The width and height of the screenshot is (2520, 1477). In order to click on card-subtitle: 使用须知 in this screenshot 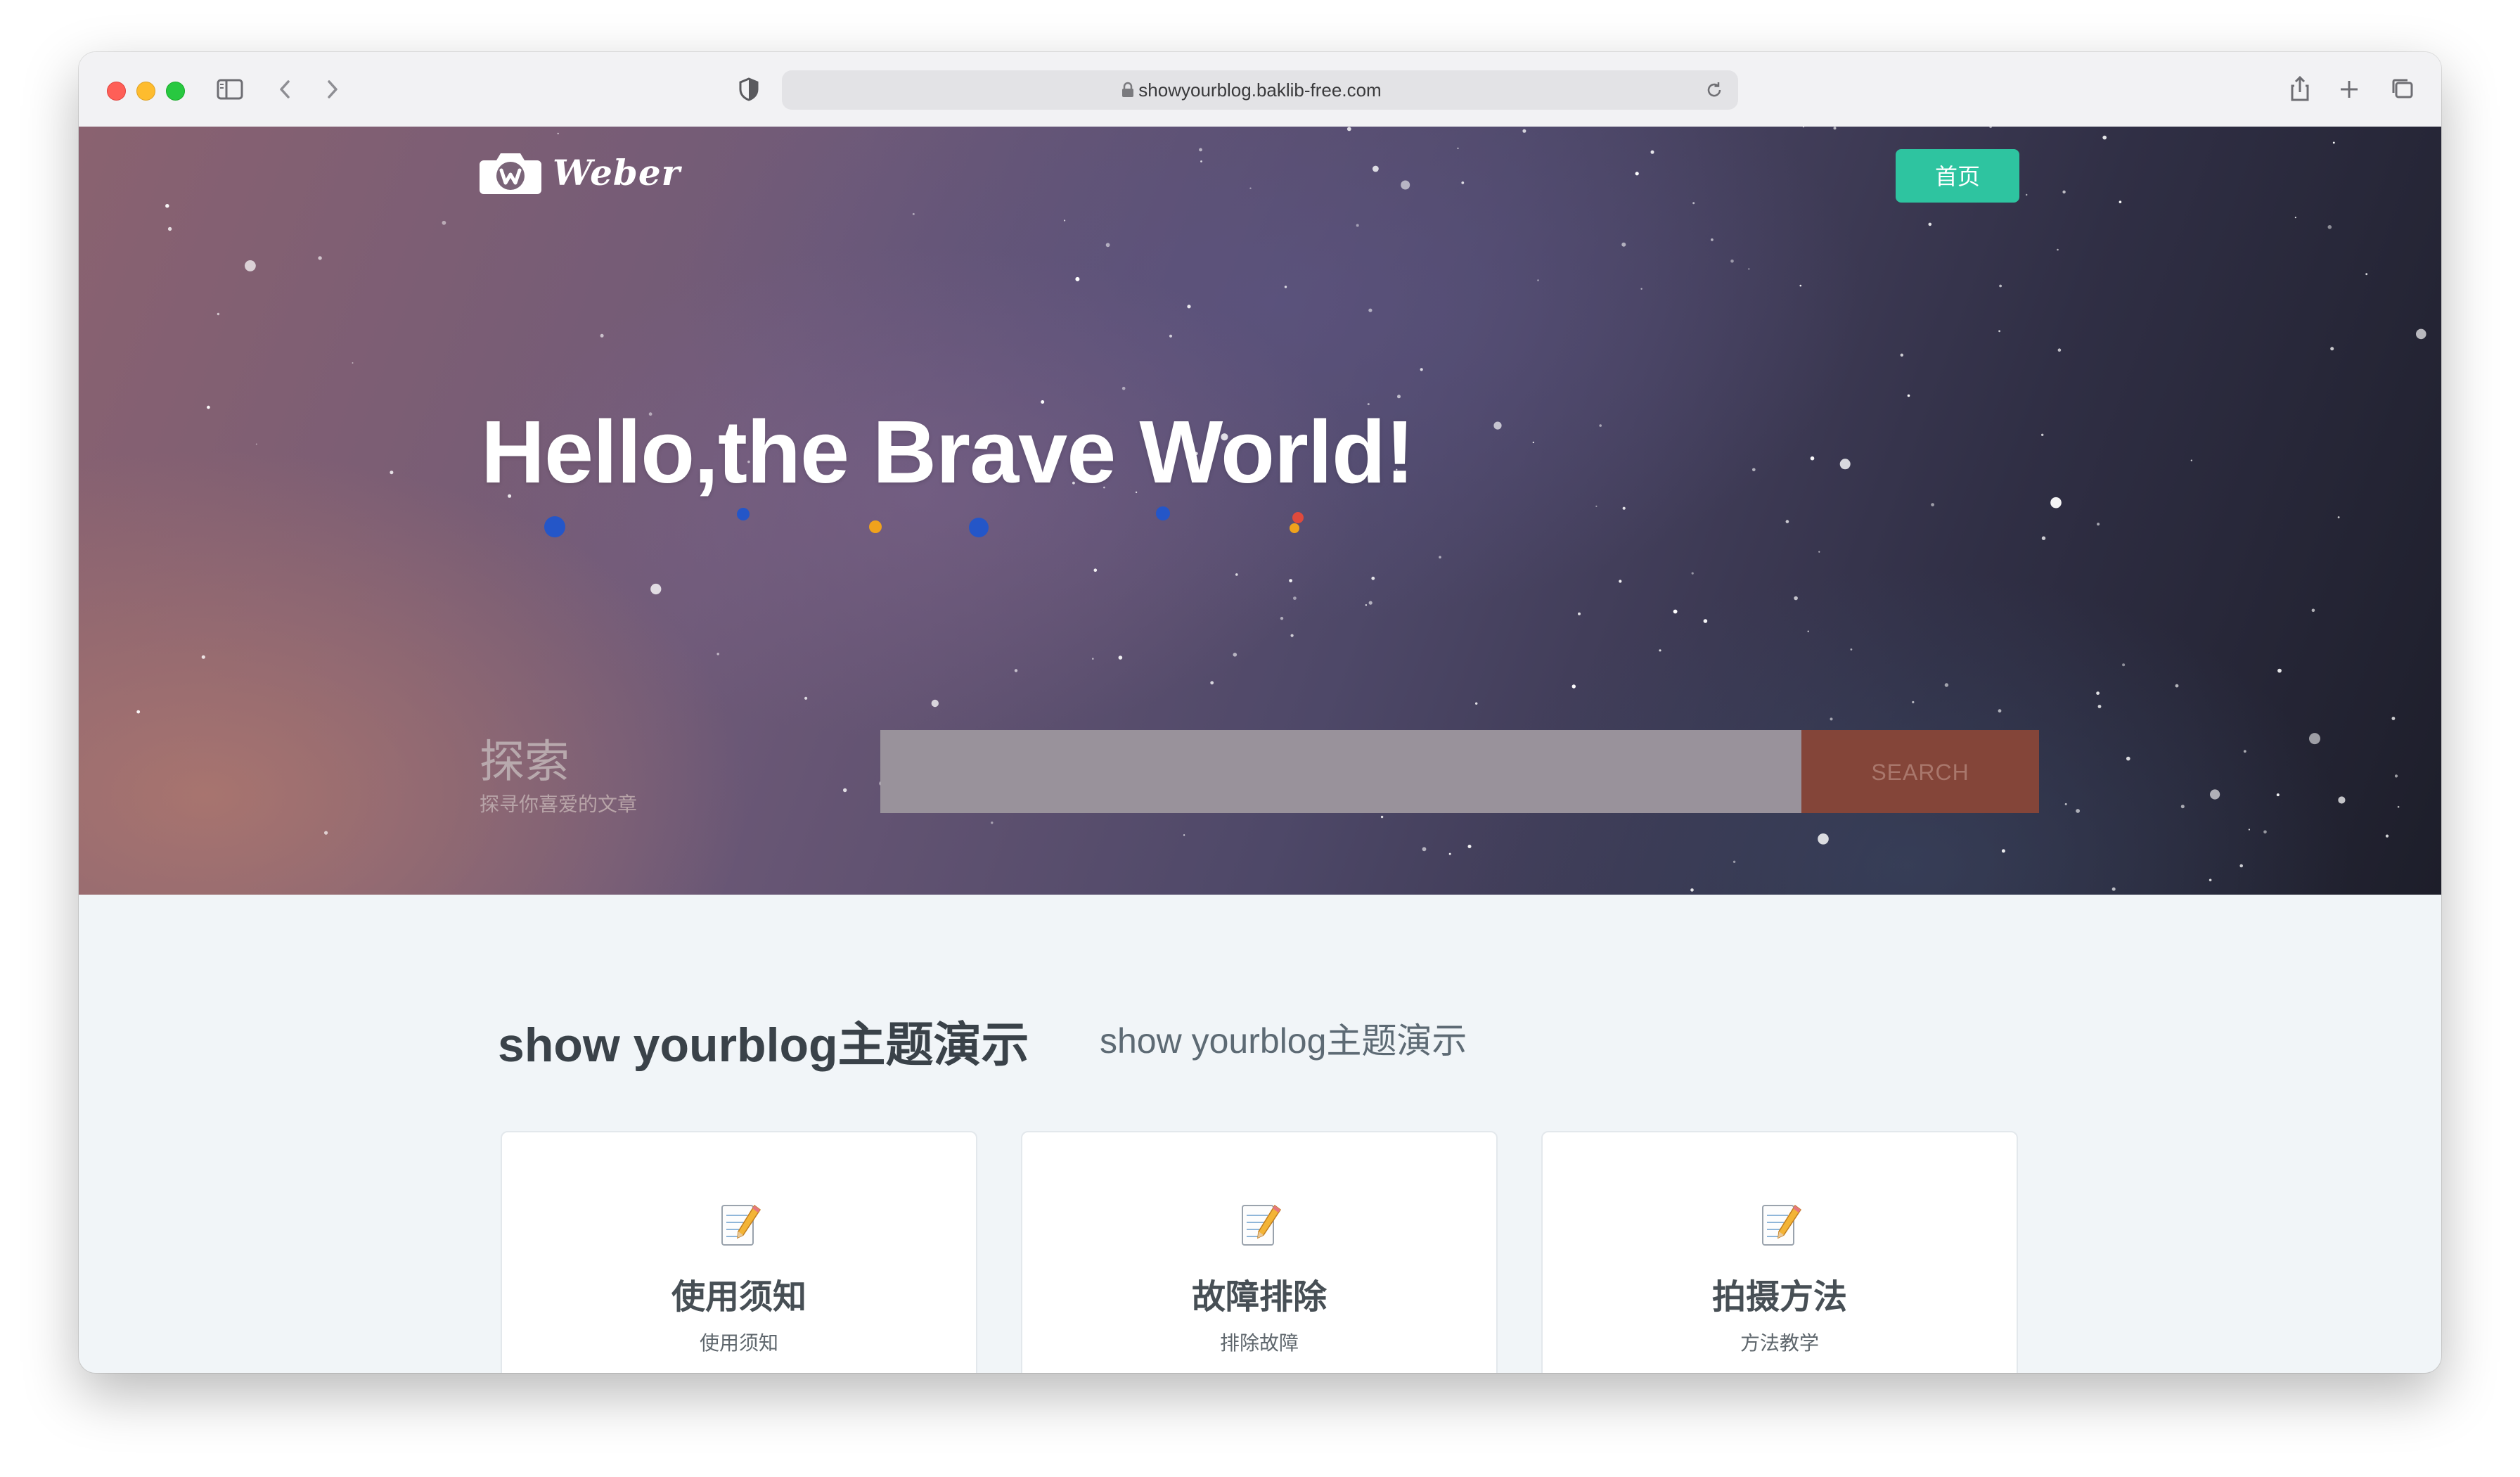, I will do `click(738, 1343)`.